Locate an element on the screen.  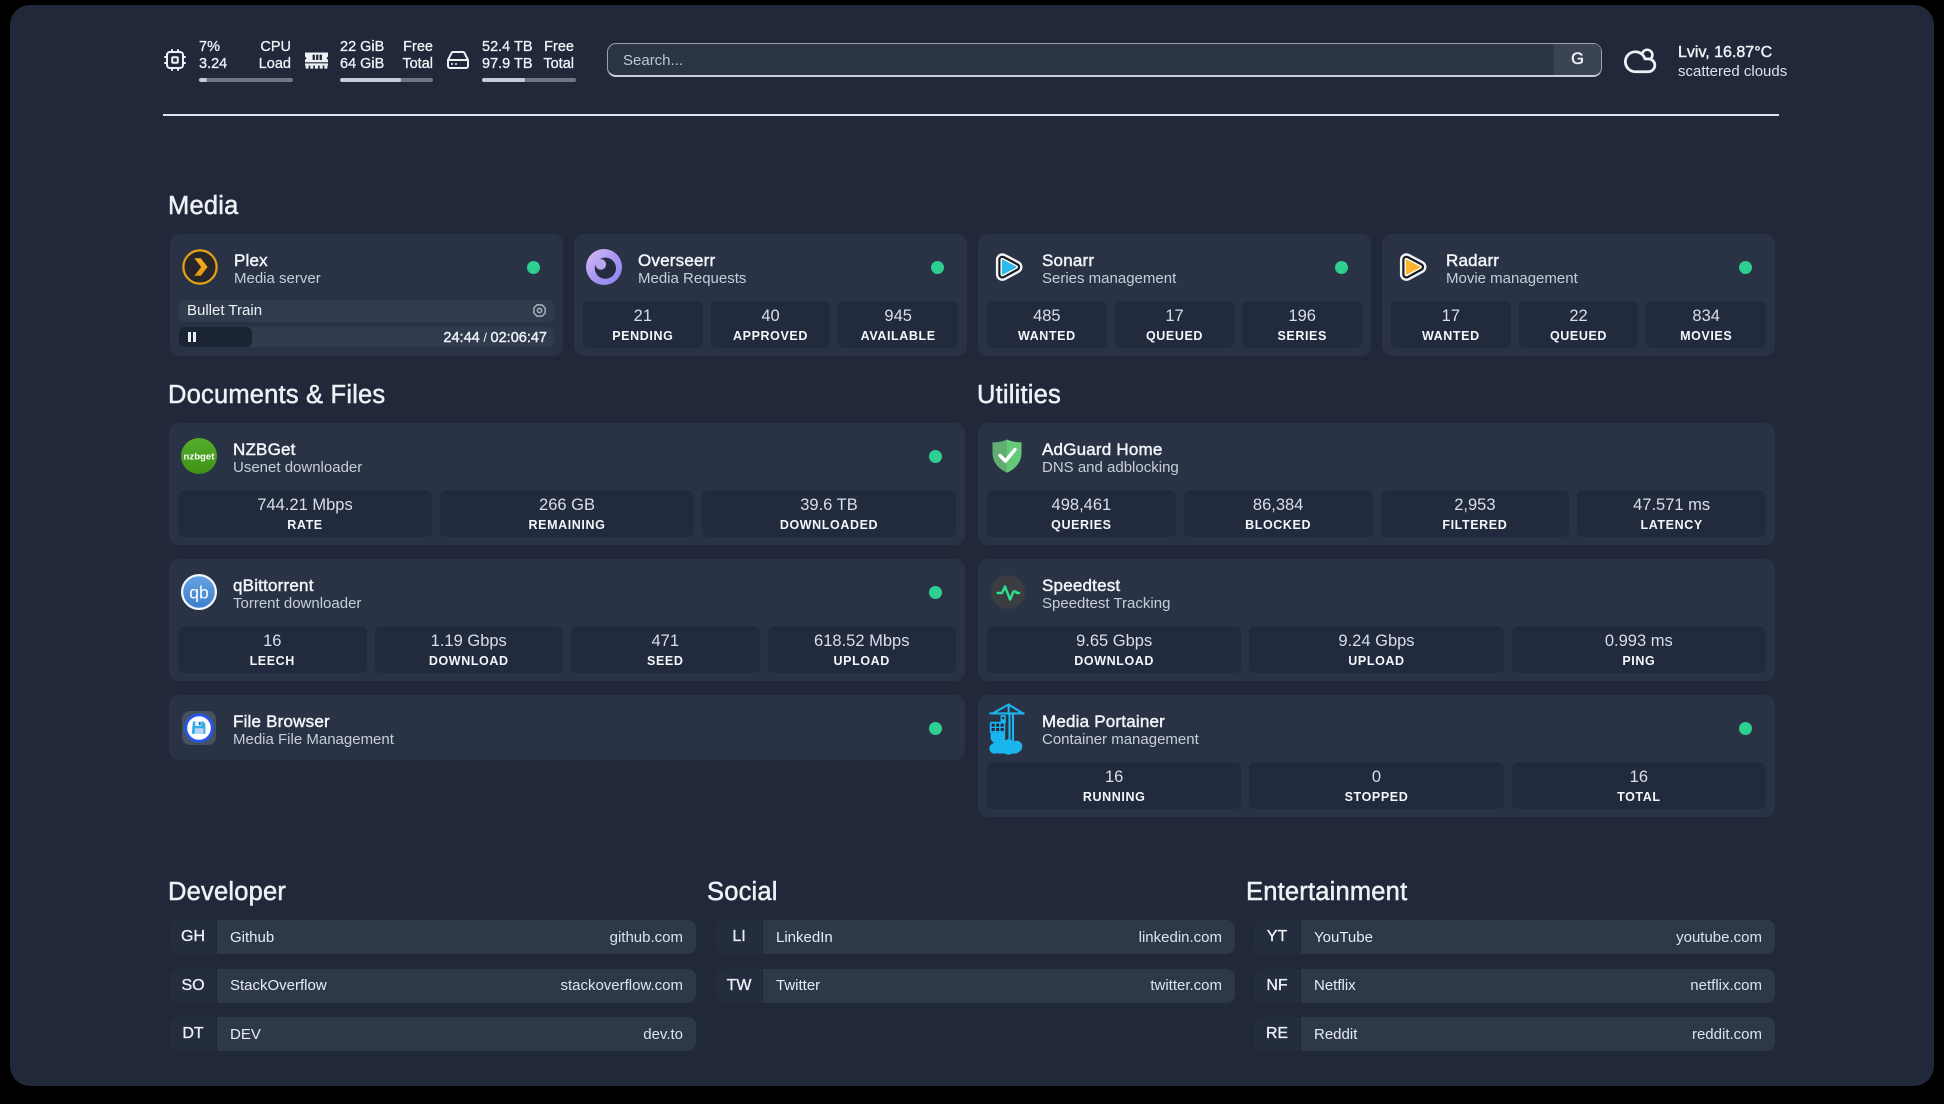
svg-text: nzbget is located at coordinates (200, 457).